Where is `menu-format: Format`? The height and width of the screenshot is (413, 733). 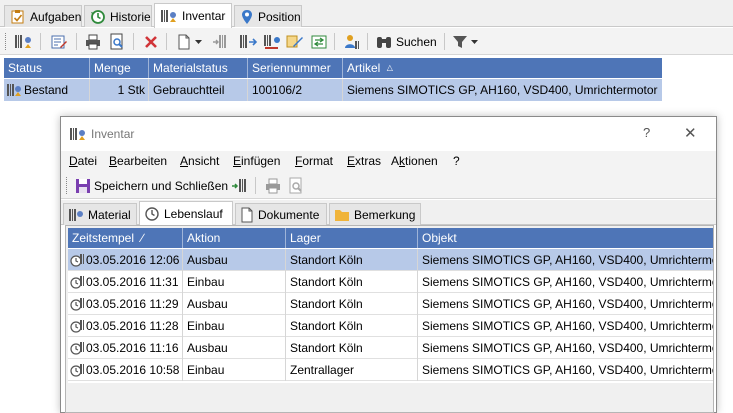 menu-format: Format is located at coordinates (314, 161).